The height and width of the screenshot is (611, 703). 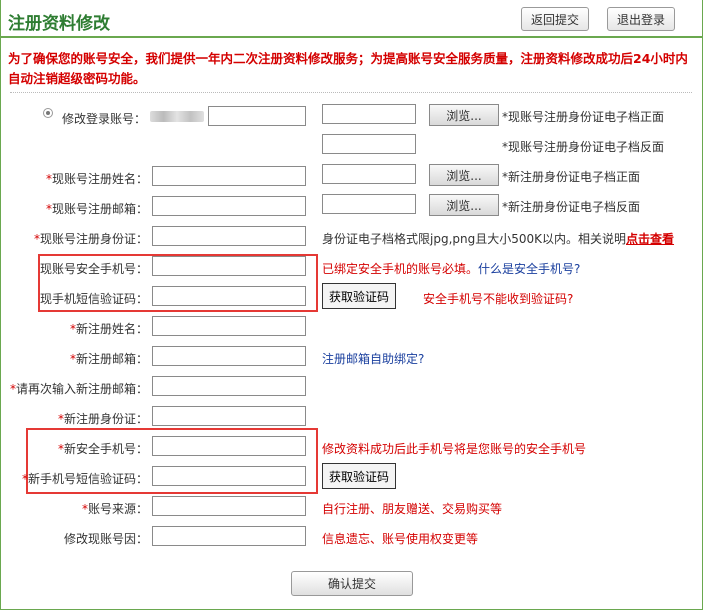 What do you see at coordinates (114, 509) in the screenshot?
I see `account-source-label: *账号来源：` at bounding box center [114, 509].